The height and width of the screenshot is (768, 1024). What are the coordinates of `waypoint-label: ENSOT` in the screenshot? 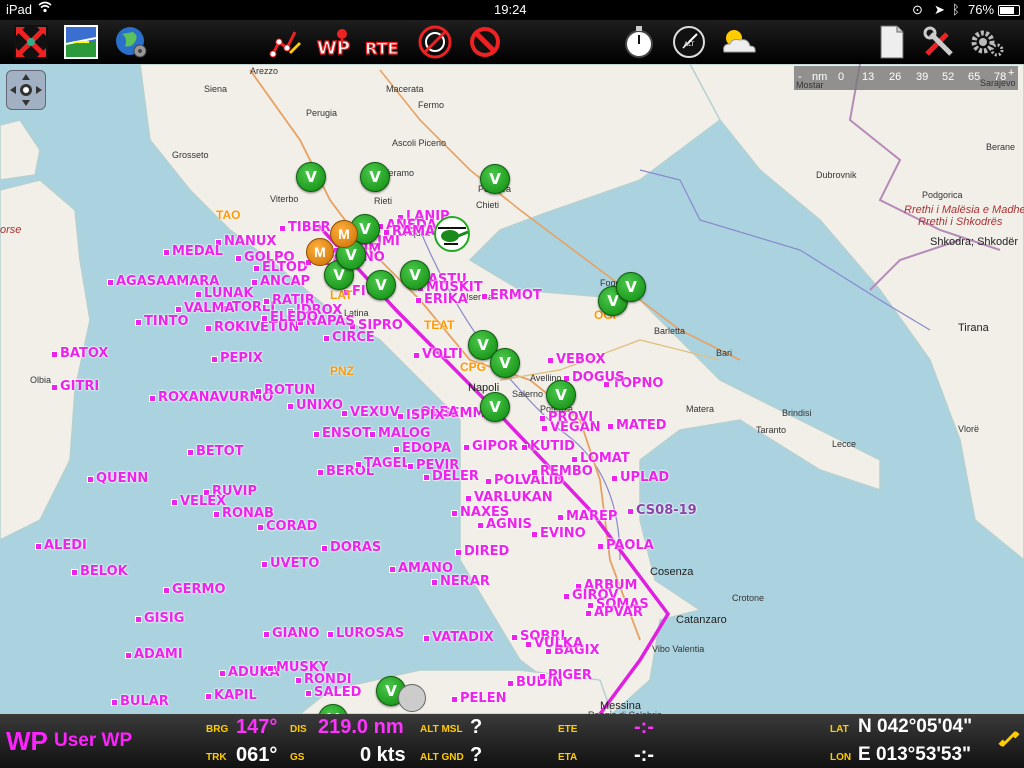 It's located at (341, 433).